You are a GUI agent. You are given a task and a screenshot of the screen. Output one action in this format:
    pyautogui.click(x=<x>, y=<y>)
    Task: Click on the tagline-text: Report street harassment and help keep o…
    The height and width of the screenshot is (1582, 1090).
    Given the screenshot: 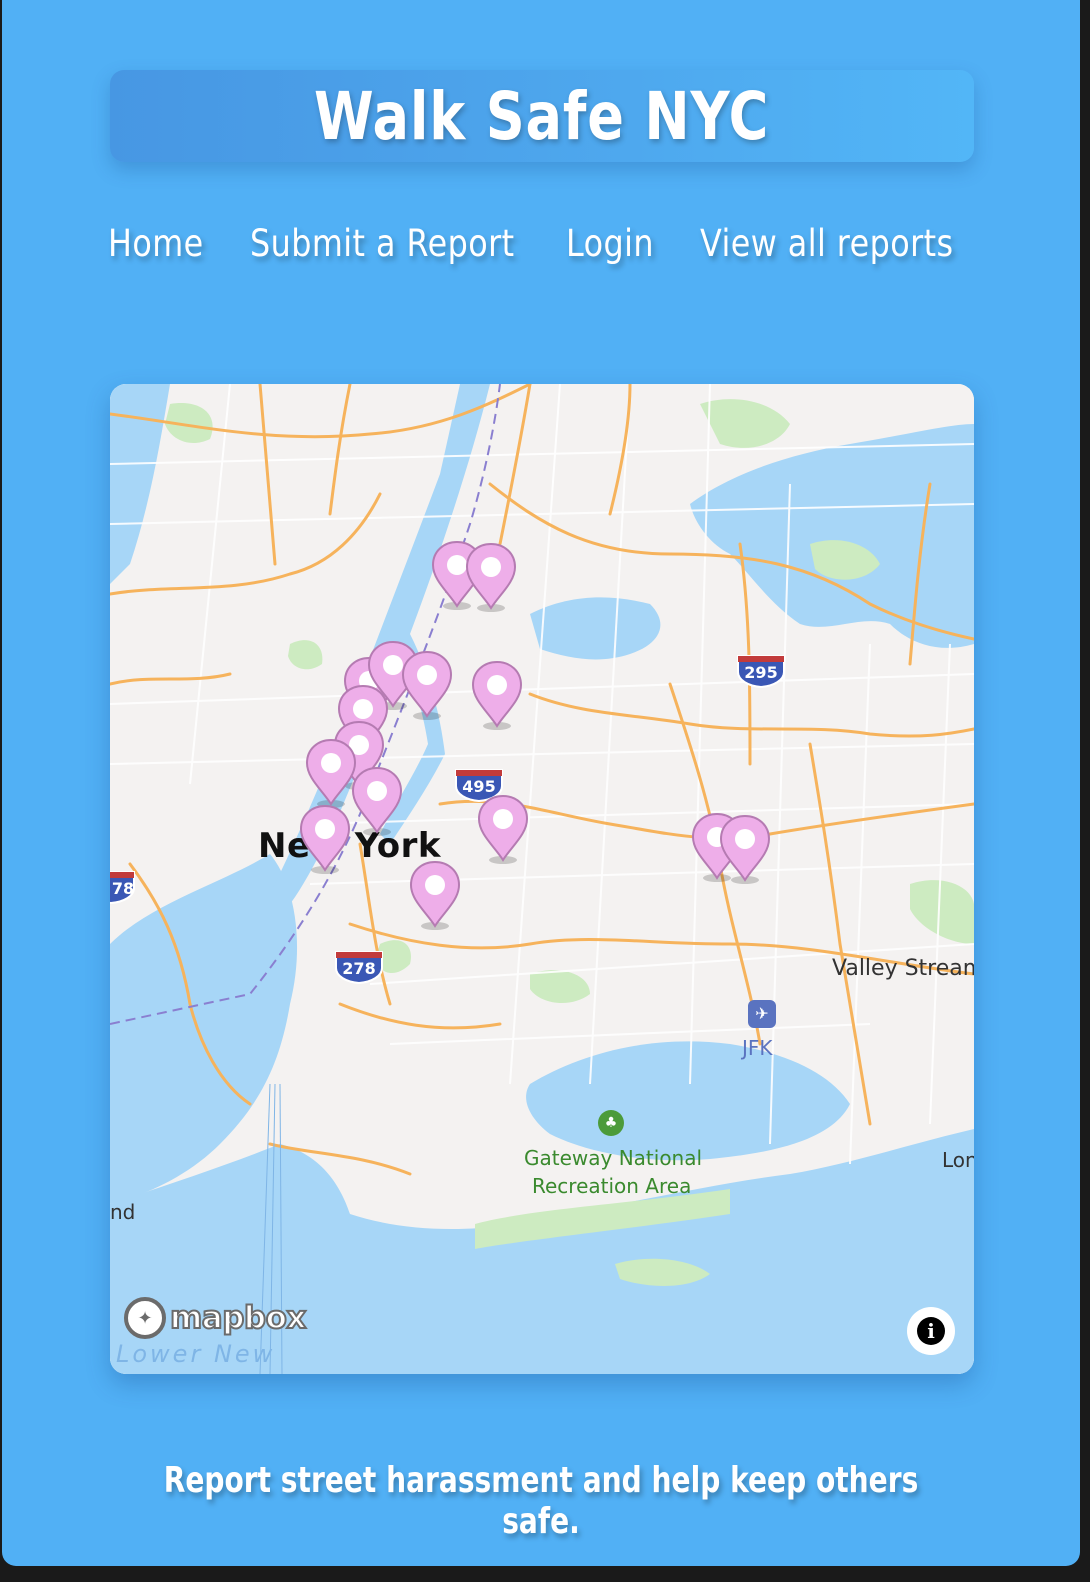 What is the action you would take?
    pyautogui.click(x=541, y=1501)
    